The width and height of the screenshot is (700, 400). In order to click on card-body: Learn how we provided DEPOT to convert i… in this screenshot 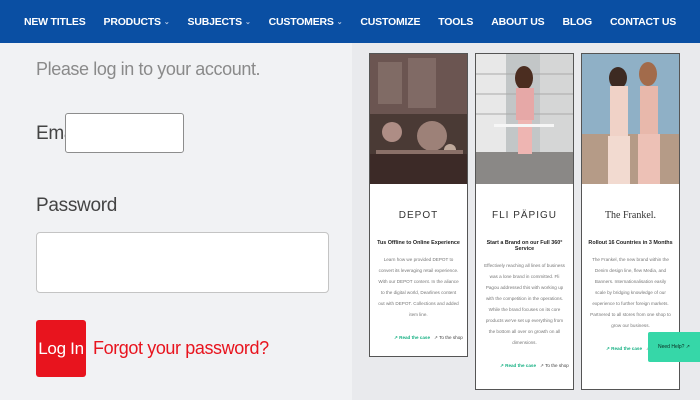, I will do `click(418, 287)`.